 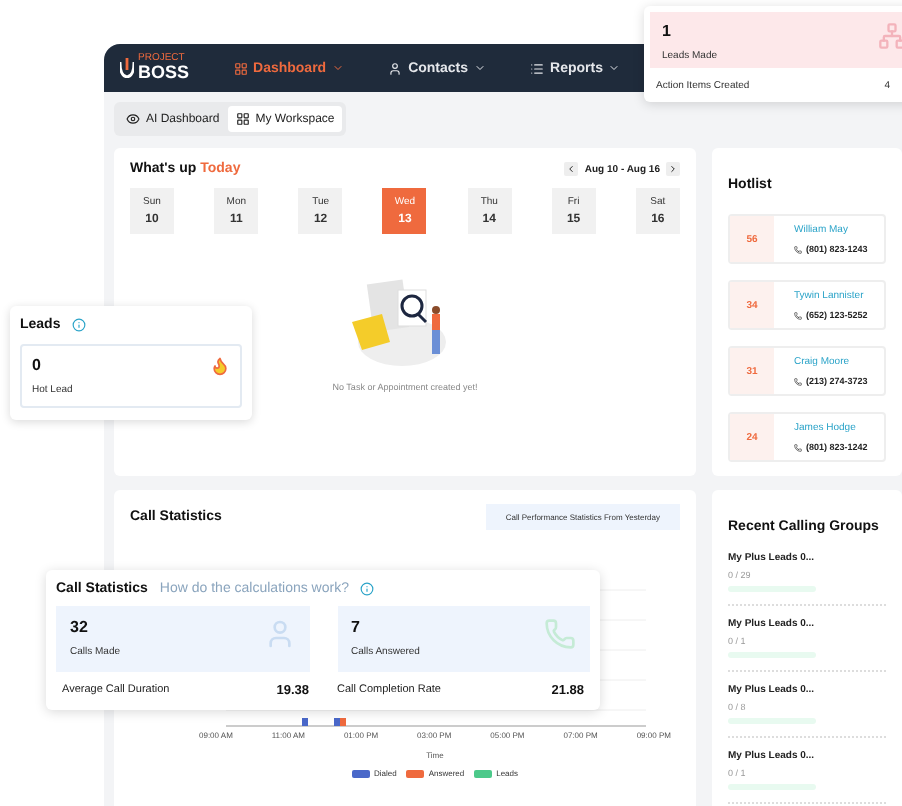 What do you see at coordinates (80, 627) in the screenshot?
I see `stat-value: 32` at bounding box center [80, 627].